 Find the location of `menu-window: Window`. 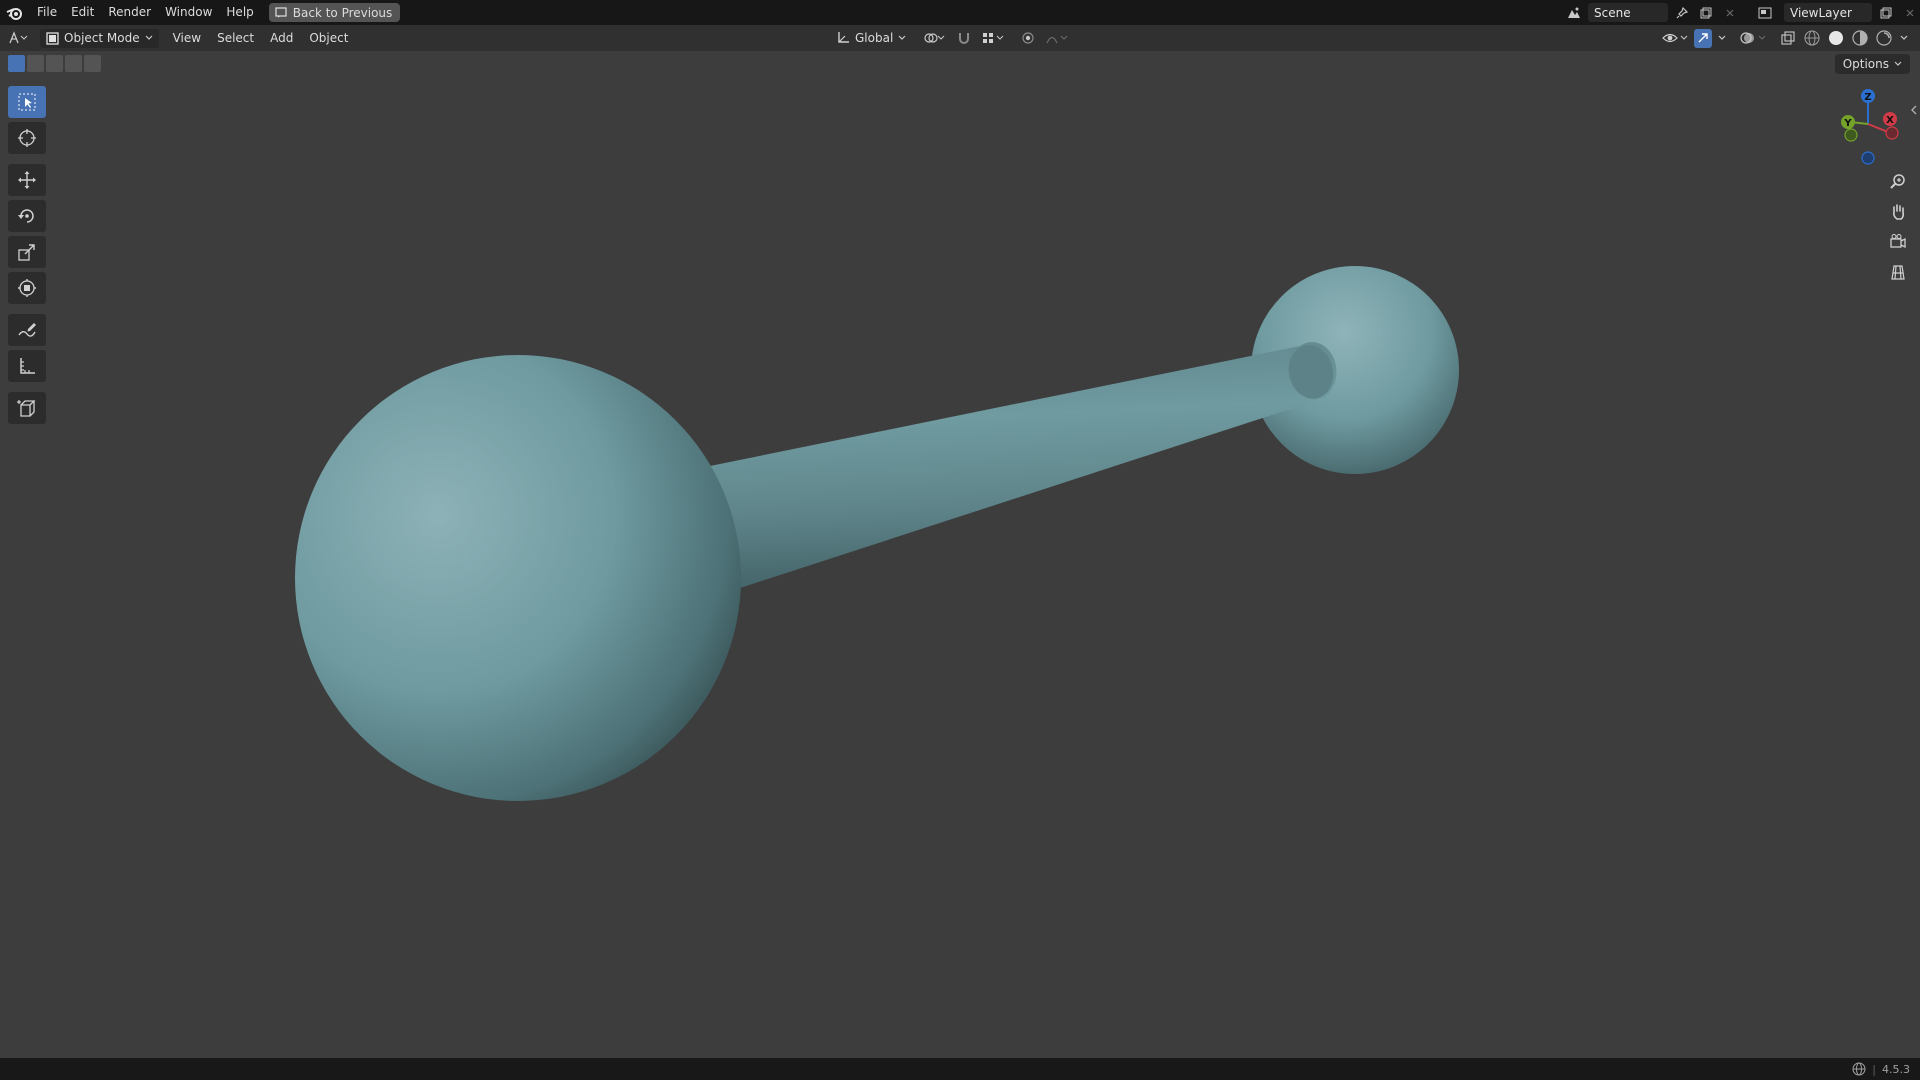

menu-window: Window is located at coordinates (188, 12).